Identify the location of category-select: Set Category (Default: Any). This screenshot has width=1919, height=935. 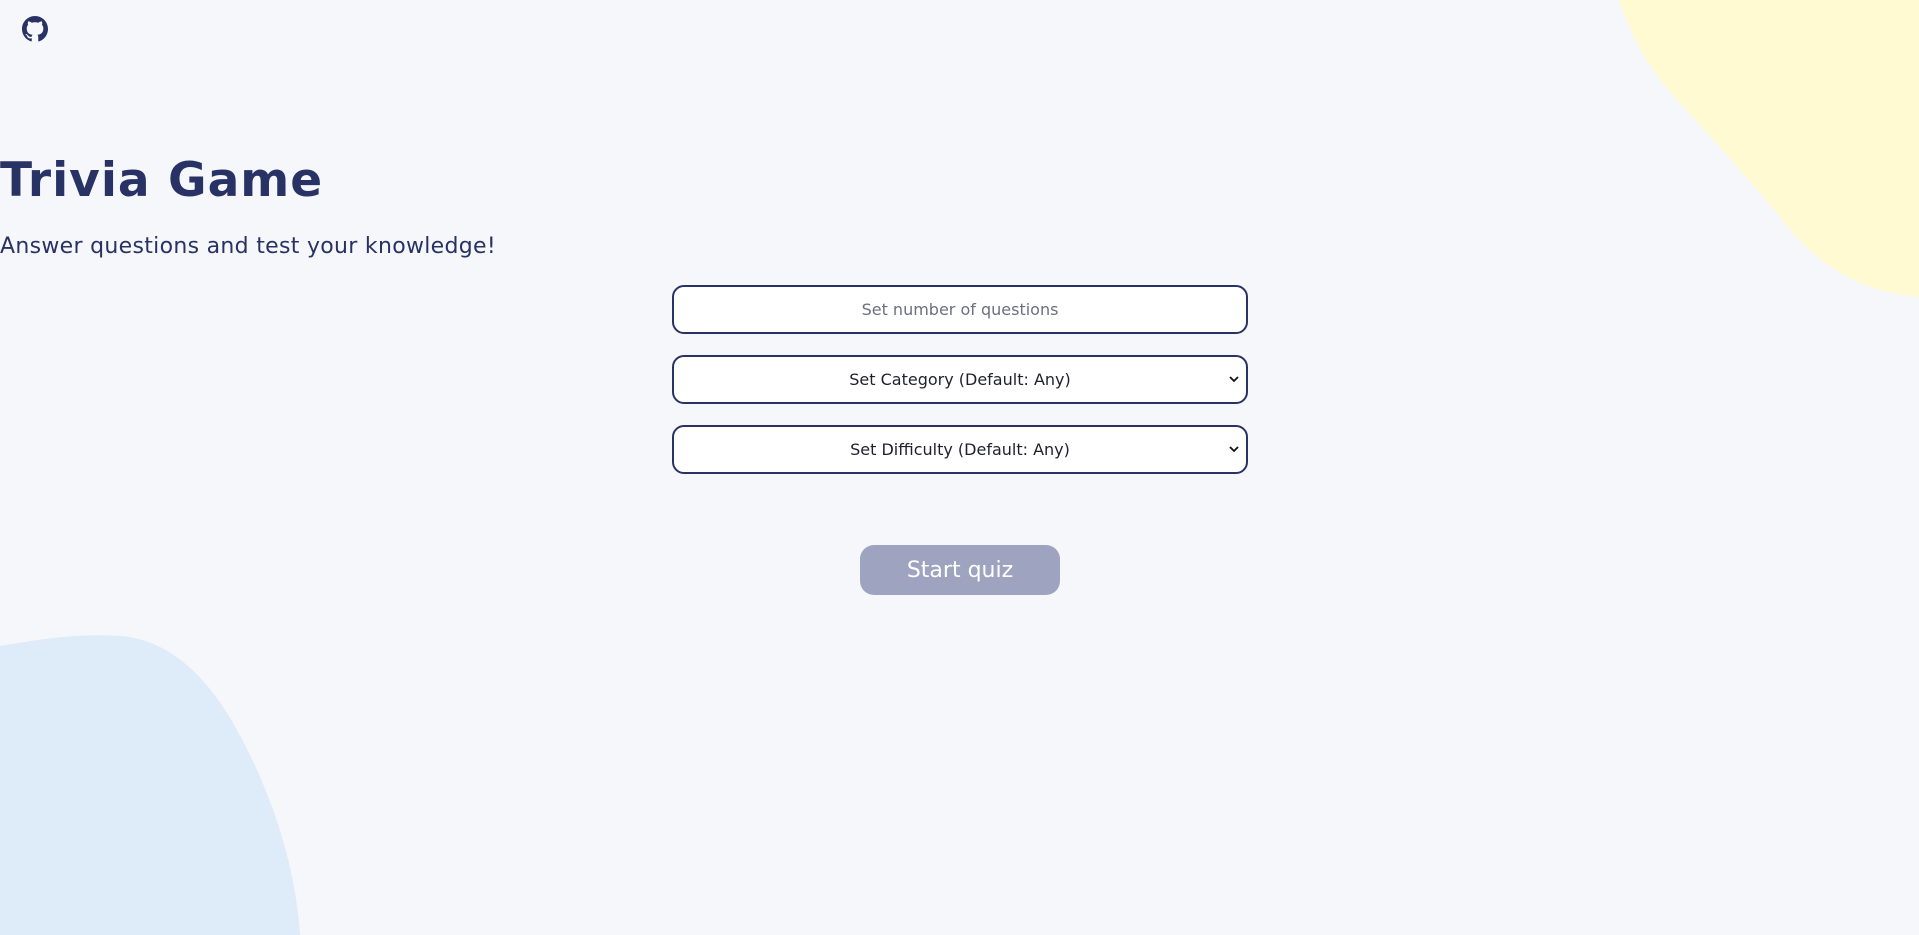
(960, 379).